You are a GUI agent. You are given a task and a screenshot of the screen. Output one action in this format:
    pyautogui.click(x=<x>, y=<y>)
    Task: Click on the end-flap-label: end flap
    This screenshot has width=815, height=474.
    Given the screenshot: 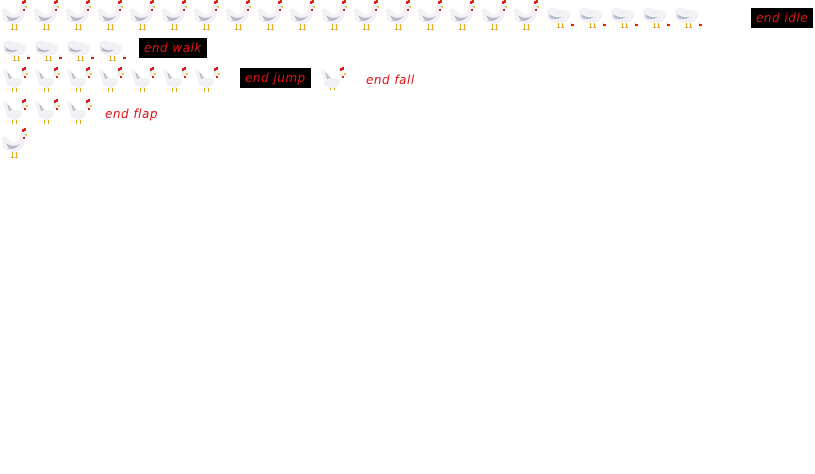 What is the action you would take?
    pyautogui.click(x=131, y=114)
    